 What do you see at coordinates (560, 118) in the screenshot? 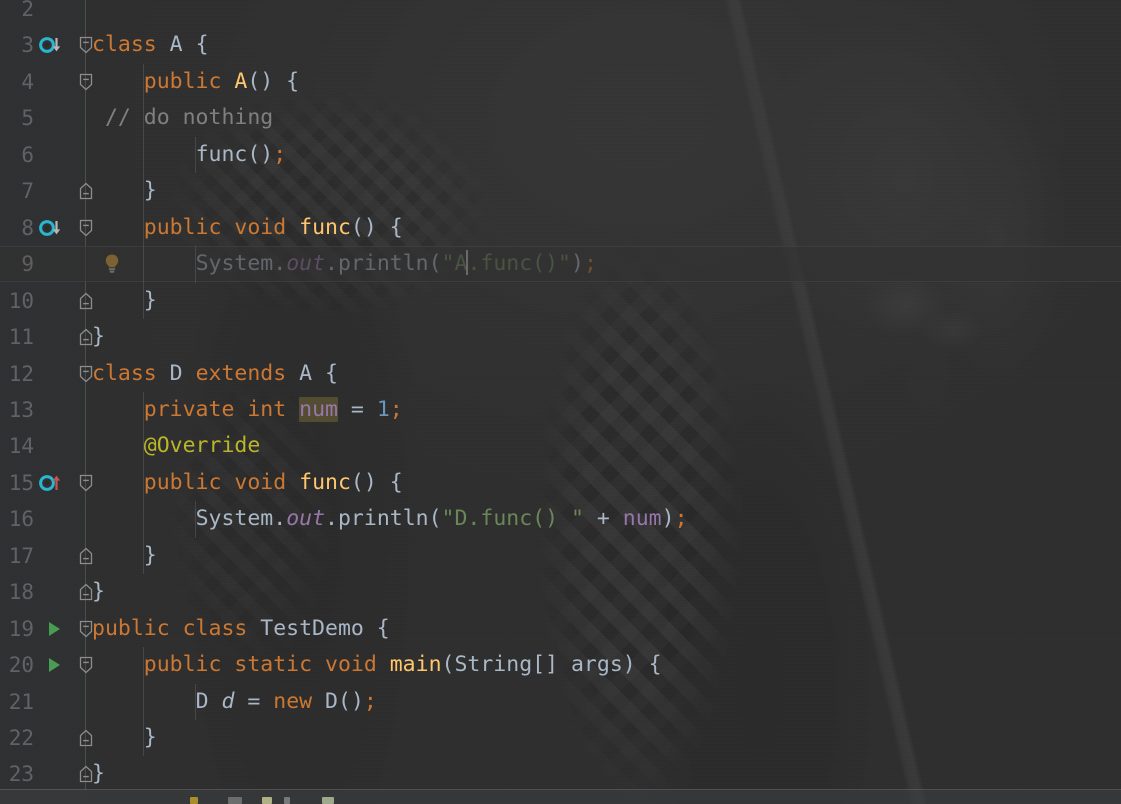
I see `editor-line: 5 // do nothing` at bounding box center [560, 118].